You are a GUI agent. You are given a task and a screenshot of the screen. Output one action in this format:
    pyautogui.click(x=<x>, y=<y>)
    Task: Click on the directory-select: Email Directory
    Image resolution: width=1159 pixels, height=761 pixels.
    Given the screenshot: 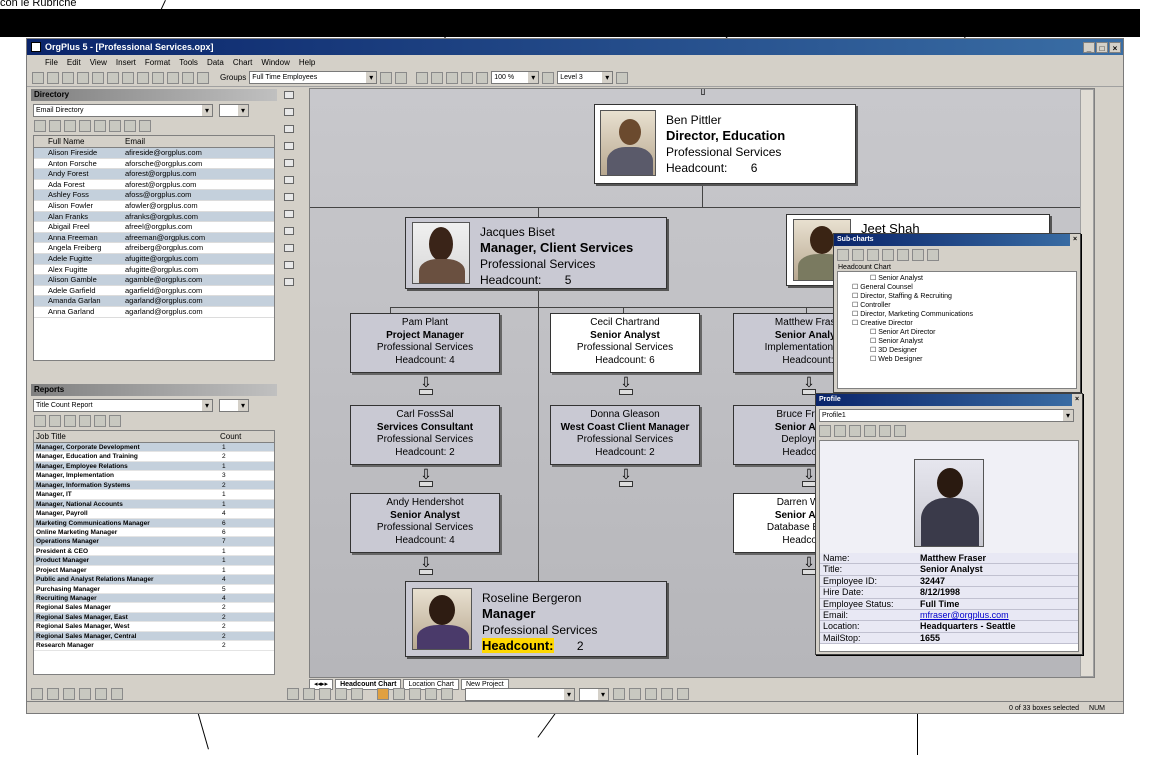 What is the action you would take?
    pyautogui.click(x=123, y=110)
    